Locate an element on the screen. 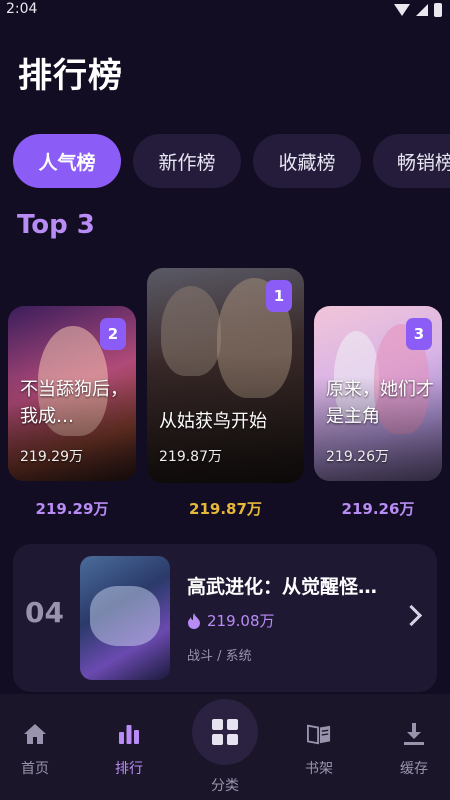 Image resolution: width=450 pixels, height=800 pixels. tab-bestseller: 畅销榜 is located at coordinates (411, 161).